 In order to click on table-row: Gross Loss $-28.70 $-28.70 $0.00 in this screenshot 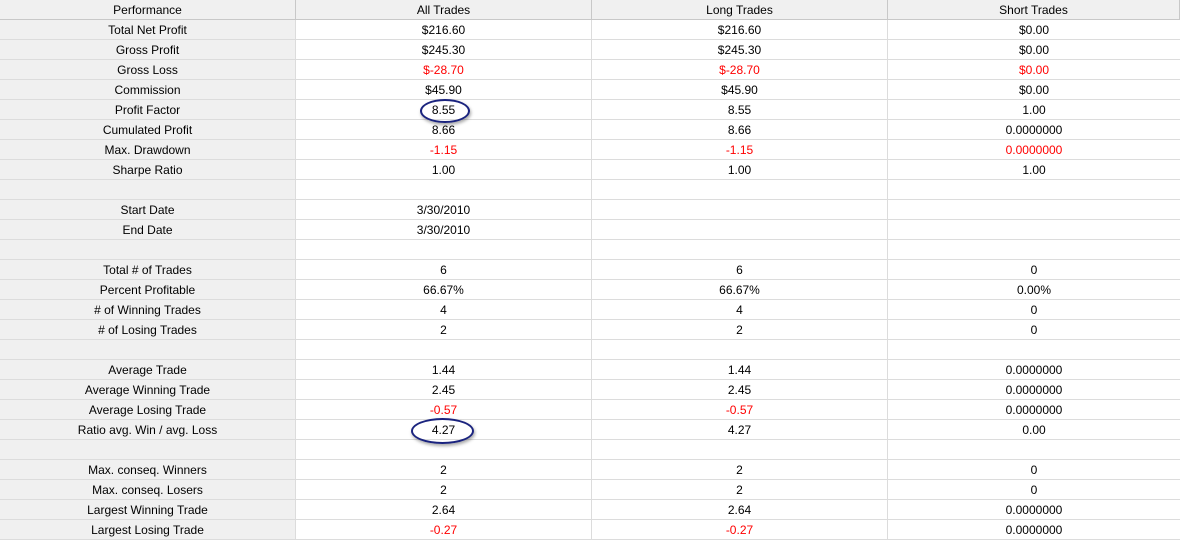, I will do `click(590, 70)`.